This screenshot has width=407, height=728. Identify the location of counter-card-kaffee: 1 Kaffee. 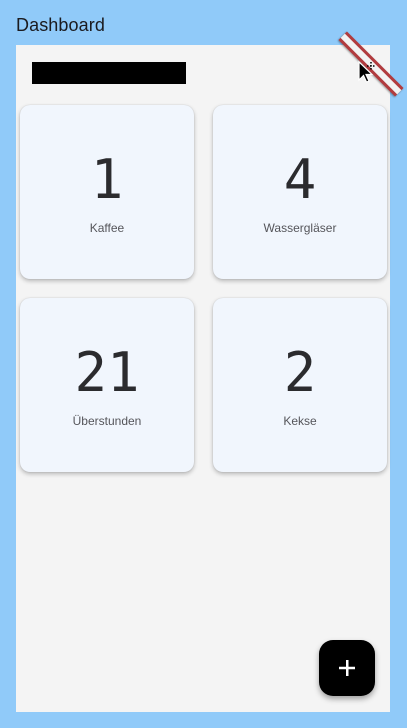
(107, 192).